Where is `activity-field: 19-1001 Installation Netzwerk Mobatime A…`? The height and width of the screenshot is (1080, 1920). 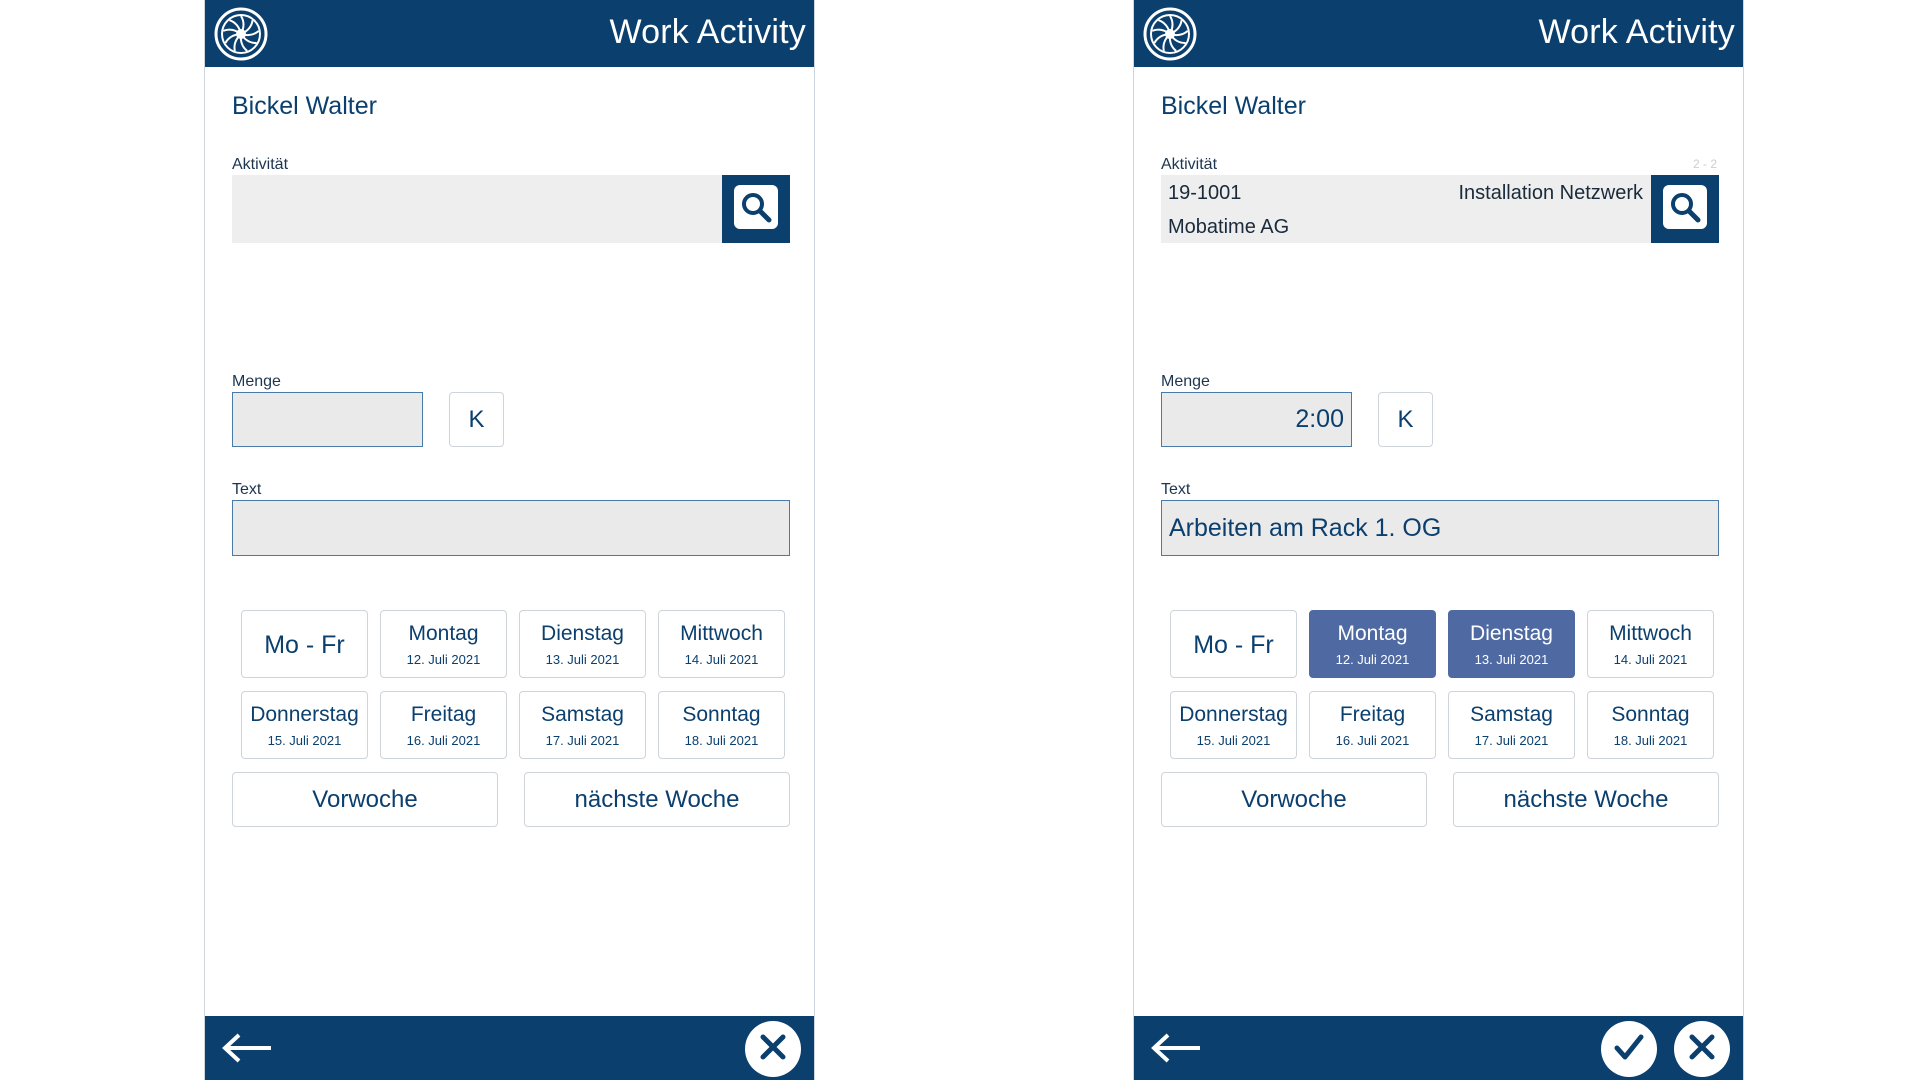
activity-field: 19-1001 Installation Netzwerk Mobatime A… is located at coordinates (1406, 209).